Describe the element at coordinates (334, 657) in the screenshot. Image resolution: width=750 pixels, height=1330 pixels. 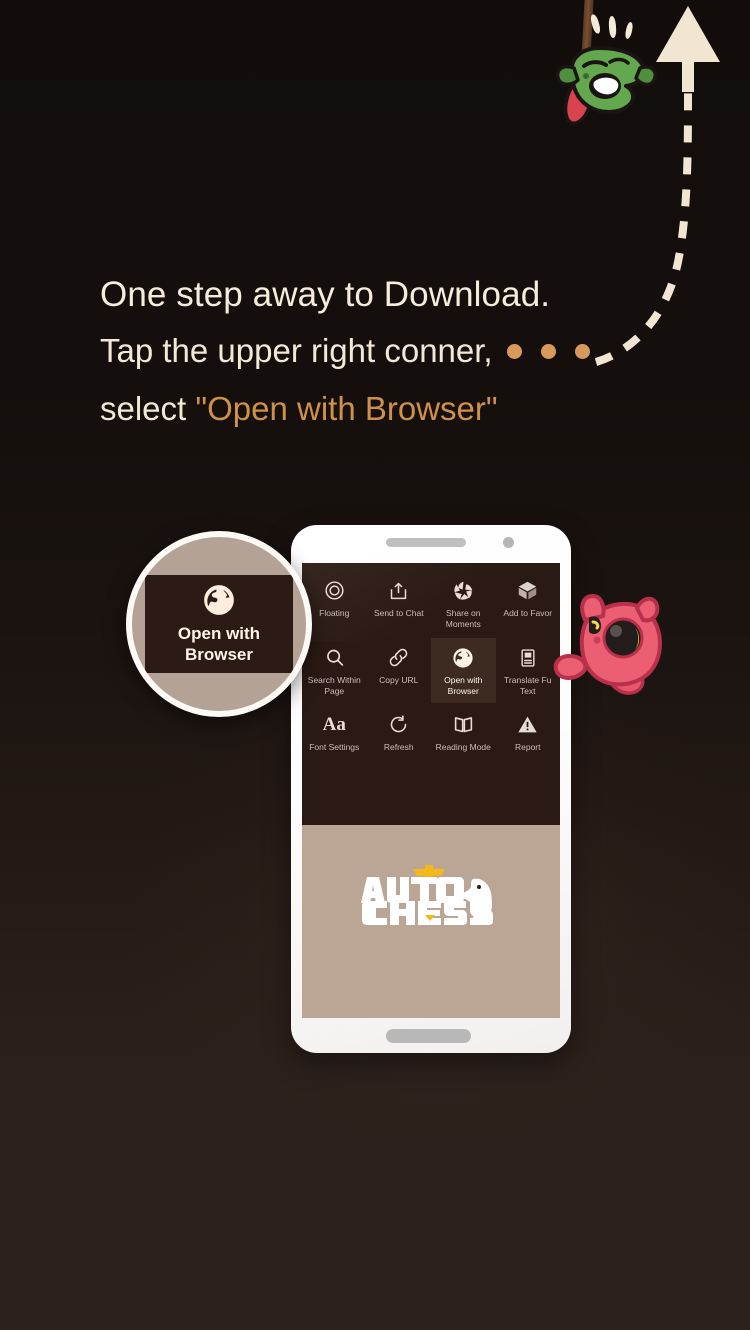
I see `search-icon` at that location.